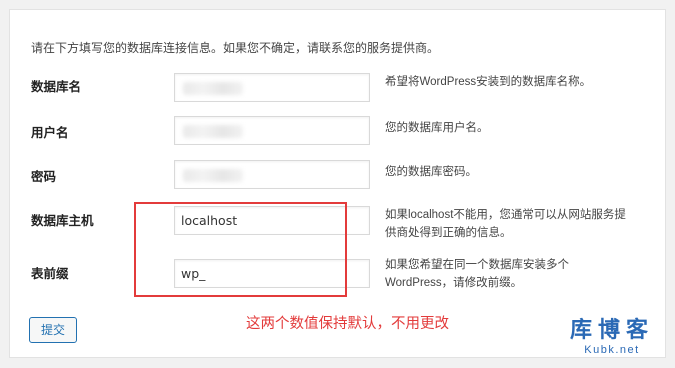 Image resolution: width=675 pixels, height=368 pixels. I want to click on password-help: 您的数据库密码。, so click(431, 172).